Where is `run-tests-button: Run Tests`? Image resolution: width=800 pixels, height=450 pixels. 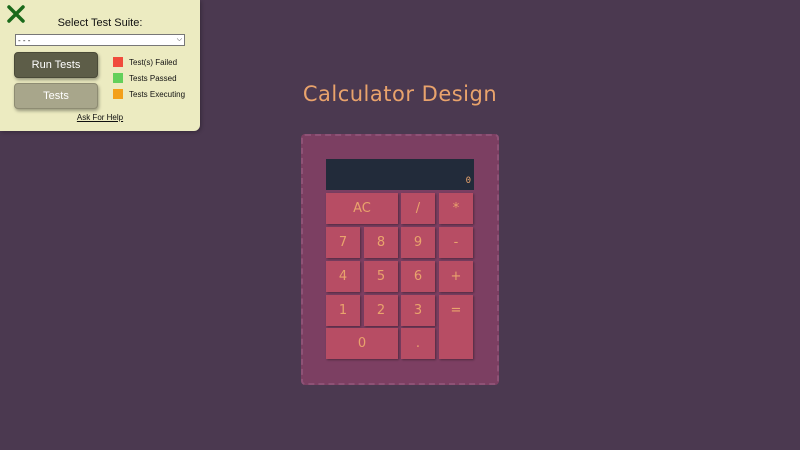
run-tests-button: Run Tests is located at coordinates (56, 65).